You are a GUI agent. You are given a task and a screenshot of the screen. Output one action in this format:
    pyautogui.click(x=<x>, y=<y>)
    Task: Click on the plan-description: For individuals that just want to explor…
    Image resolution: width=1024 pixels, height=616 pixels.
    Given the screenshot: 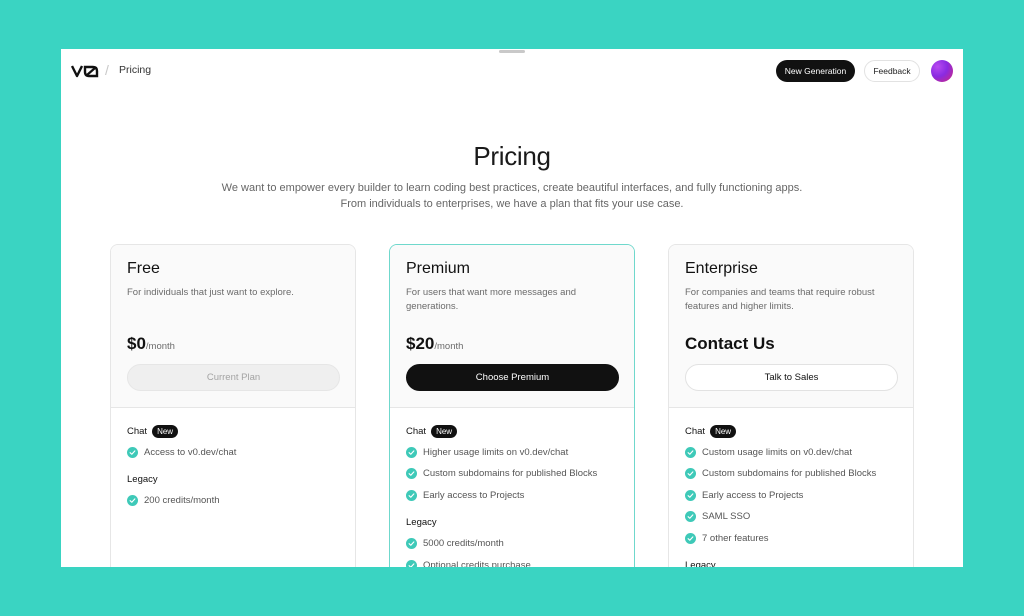 What is the action you would take?
    pyautogui.click(x=210, y=292)
    